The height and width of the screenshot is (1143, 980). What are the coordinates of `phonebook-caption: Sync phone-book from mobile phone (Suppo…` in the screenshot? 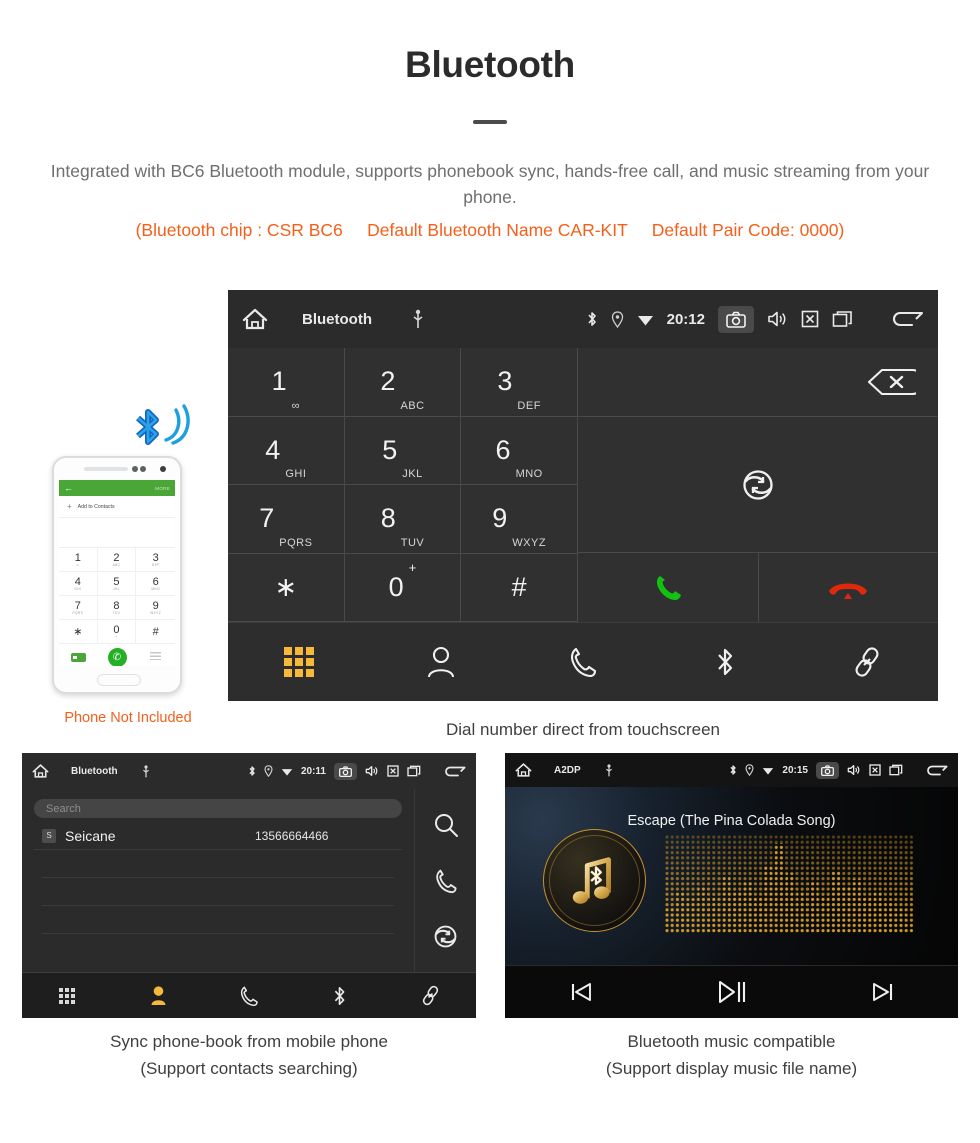 It's located at (249, 1055).